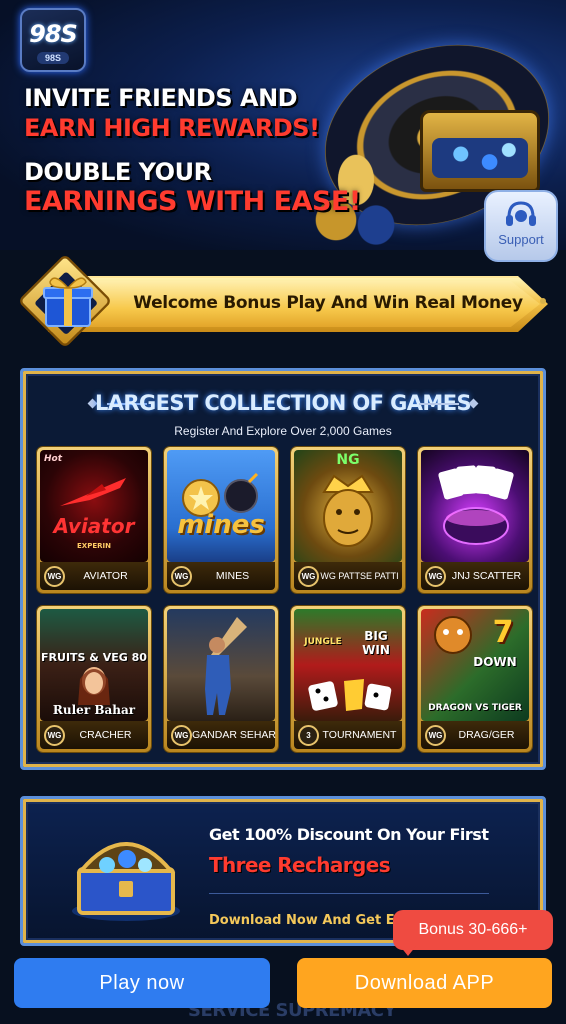 This screenshot has width=566, height=1024. I want to click on bonus-badge-tail, so click(408, 951).